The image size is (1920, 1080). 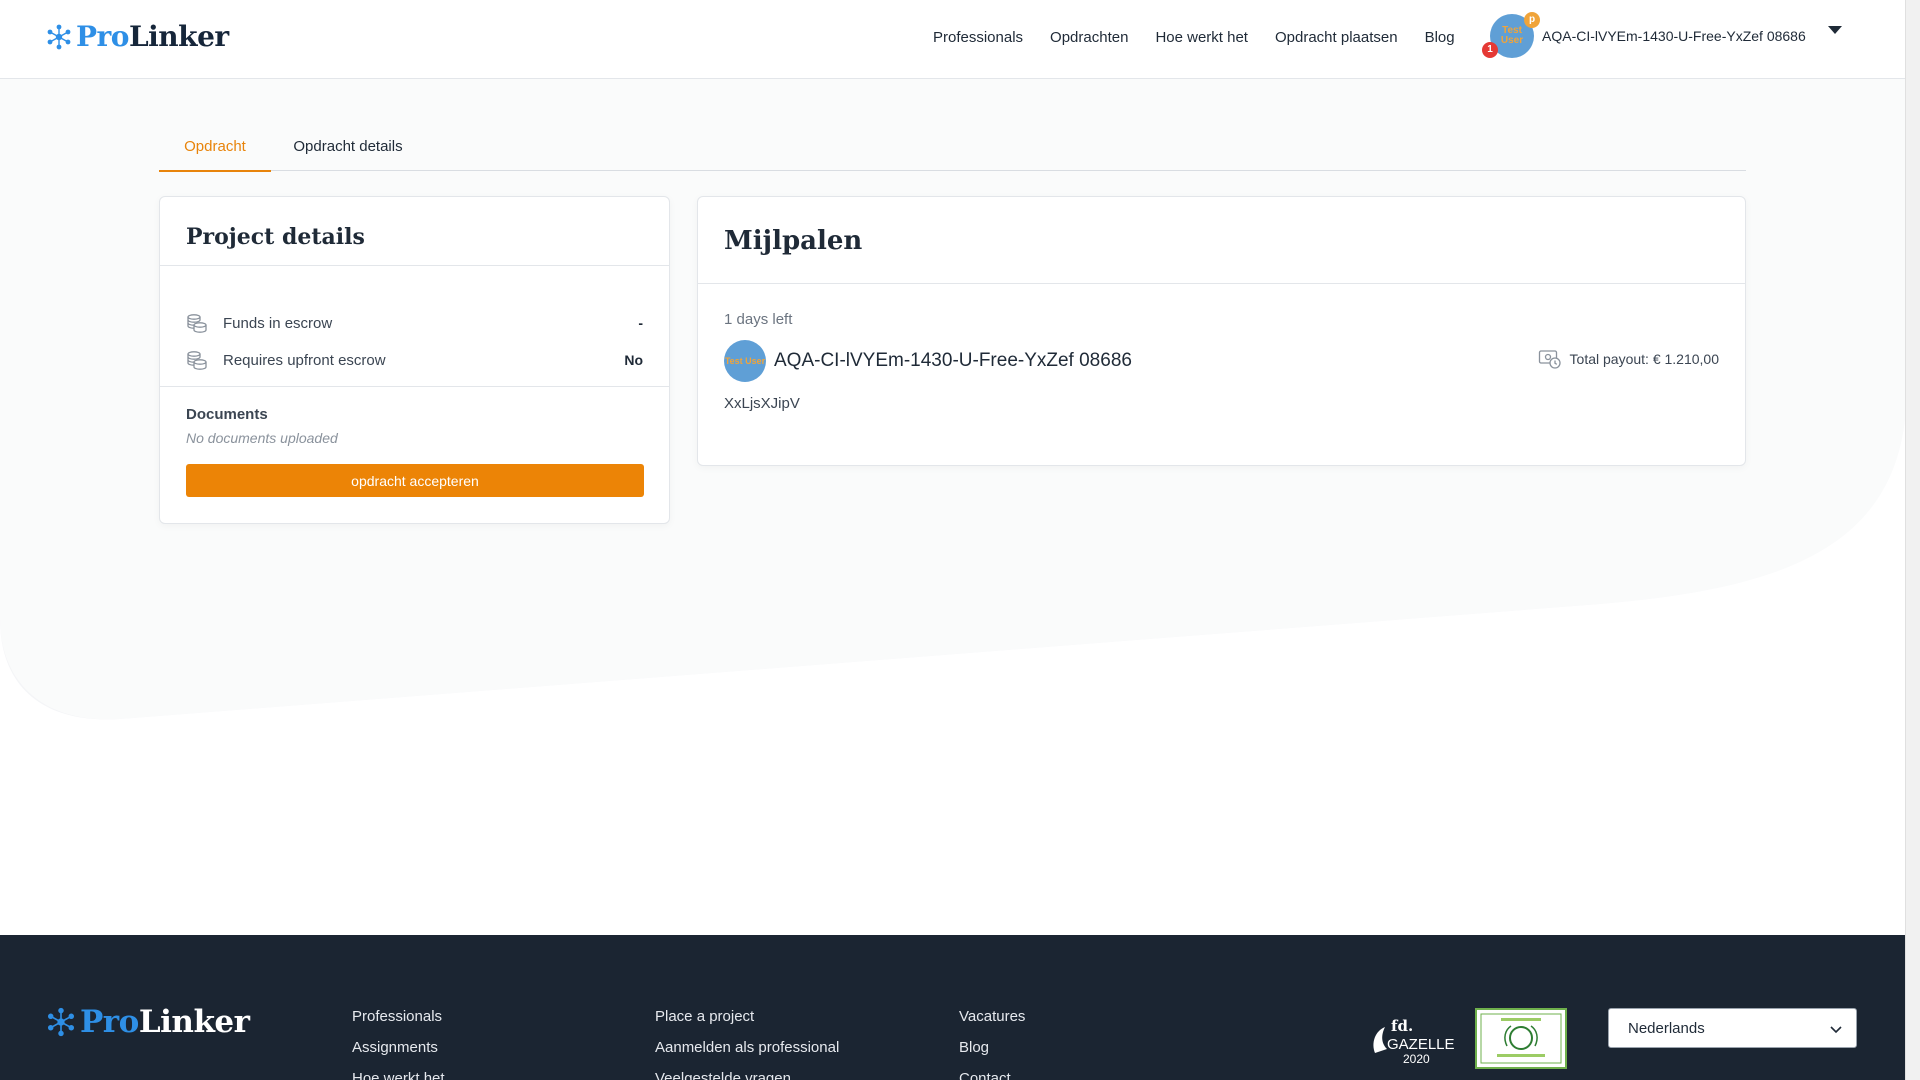 I want to click on tab-opdracht-details: Opdracht details, so click(x=348, y=146).